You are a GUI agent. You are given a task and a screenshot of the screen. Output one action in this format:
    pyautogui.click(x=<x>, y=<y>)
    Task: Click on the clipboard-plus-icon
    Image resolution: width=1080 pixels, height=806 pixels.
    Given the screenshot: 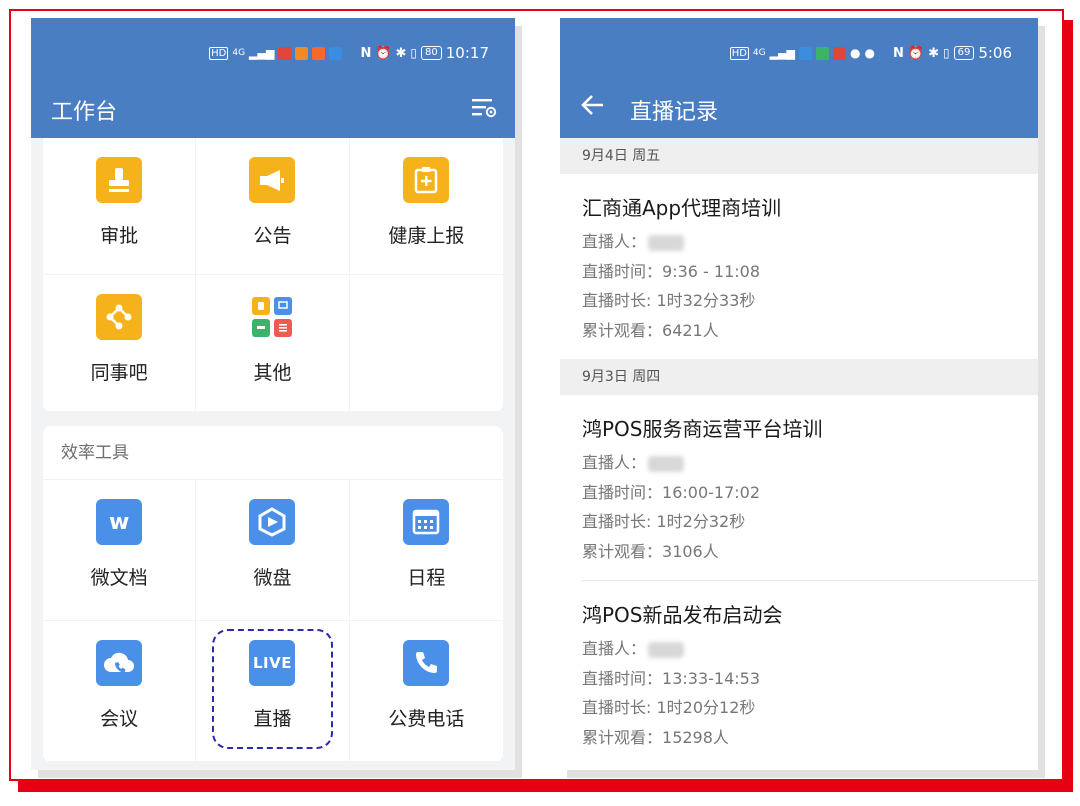 What is the action you would take?
    pyautogui.click(x=426, y=180)
    